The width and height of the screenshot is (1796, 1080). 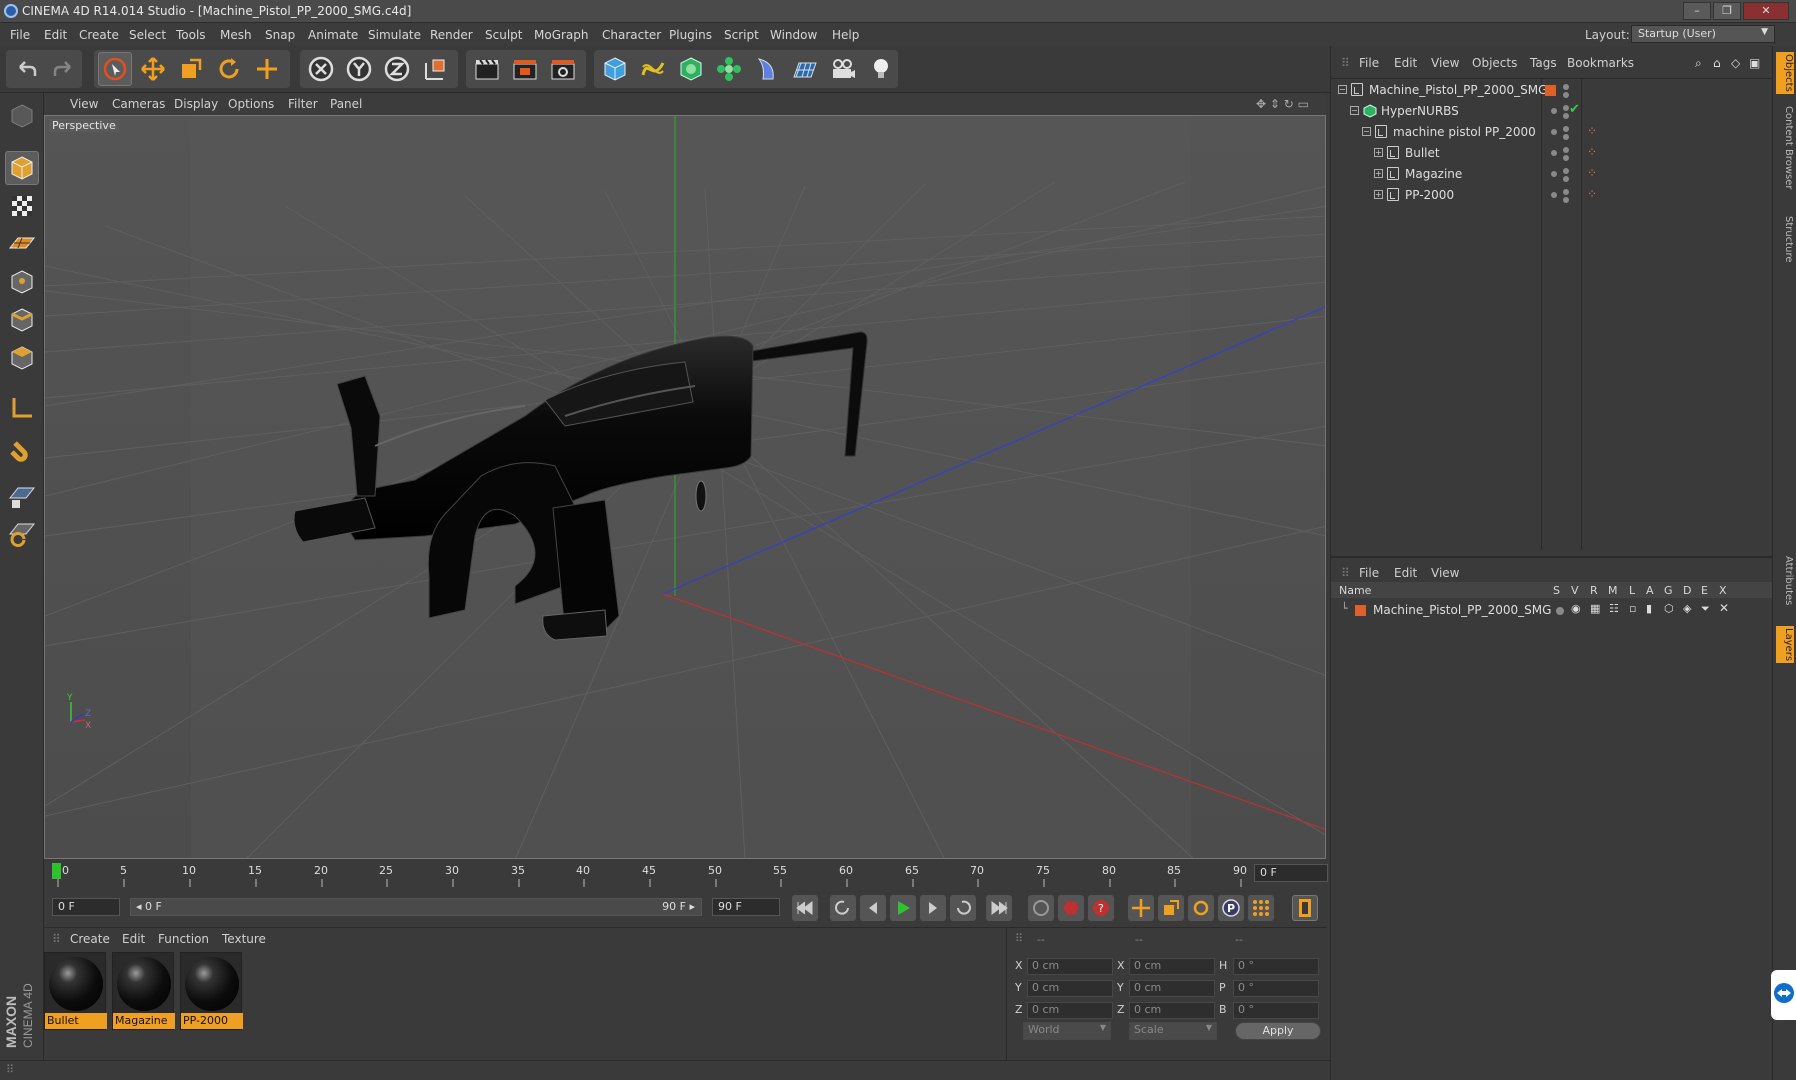 What do you see at coordinates (1070, 1010) in the screenshot?
I see `position-z-field: 0 cm` at bounding box center [1070, 1010].